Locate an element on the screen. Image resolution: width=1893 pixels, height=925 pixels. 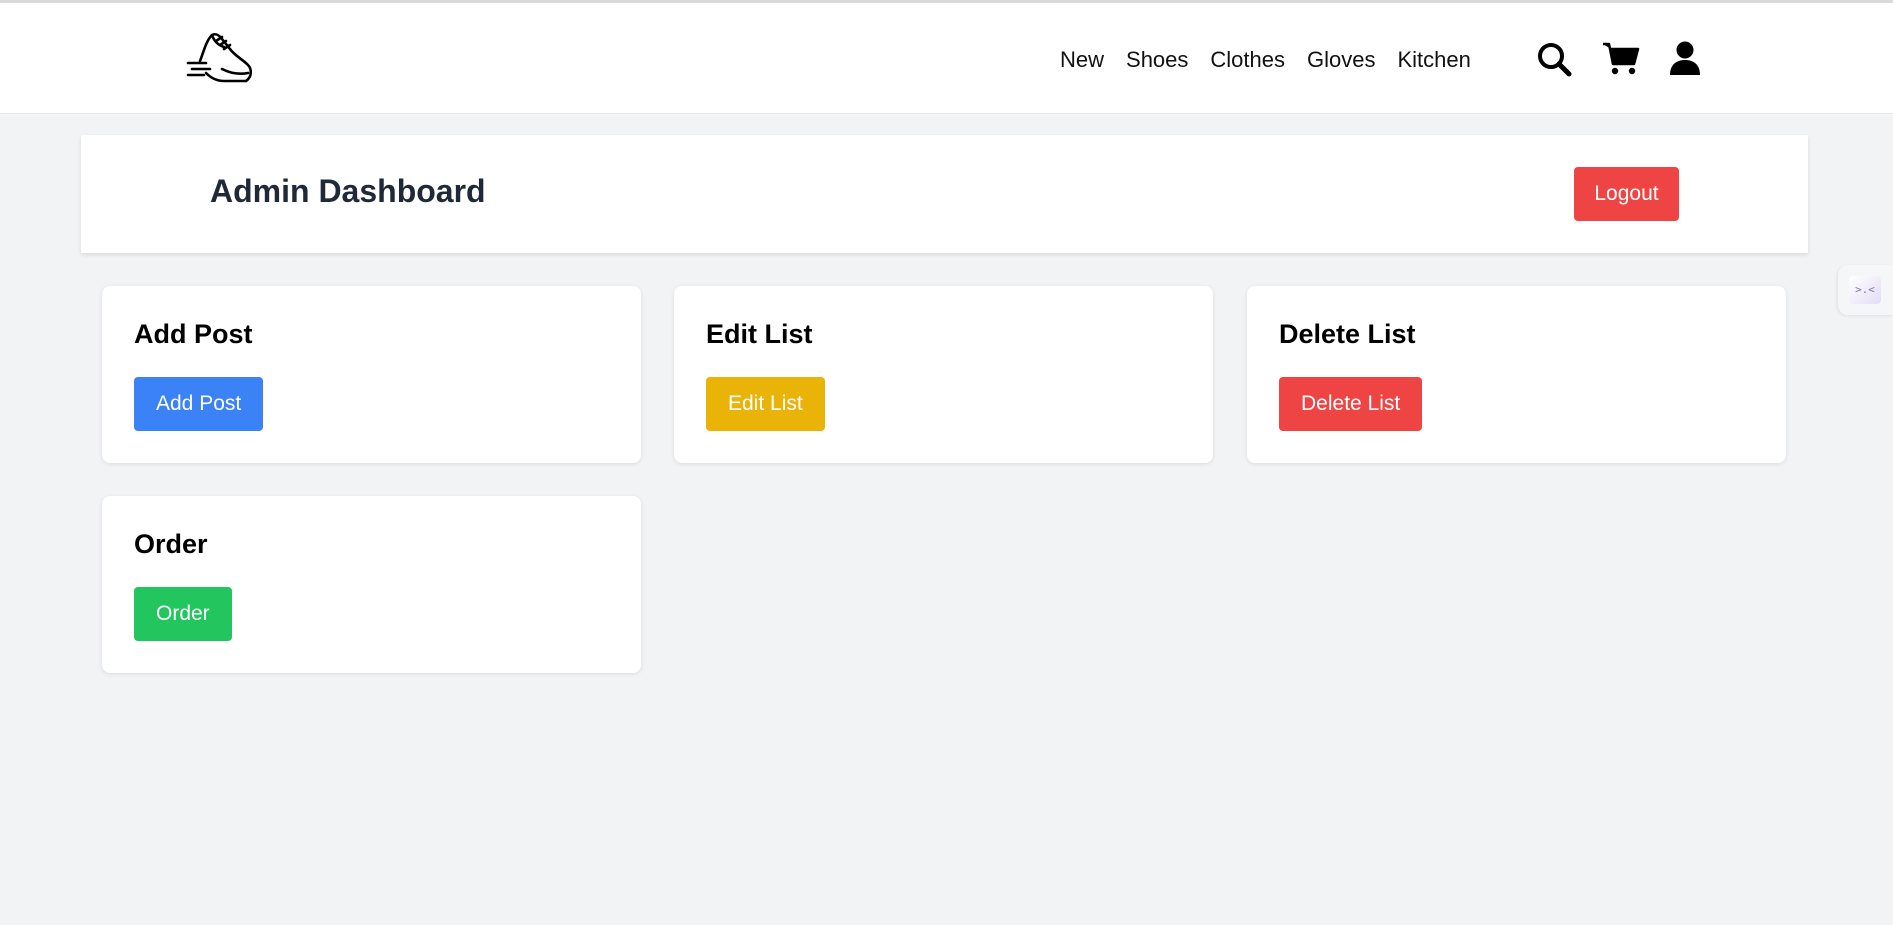
main-nav: New Shoes Clothes Gloves Kitchen is located at coordinates (1265, 60).